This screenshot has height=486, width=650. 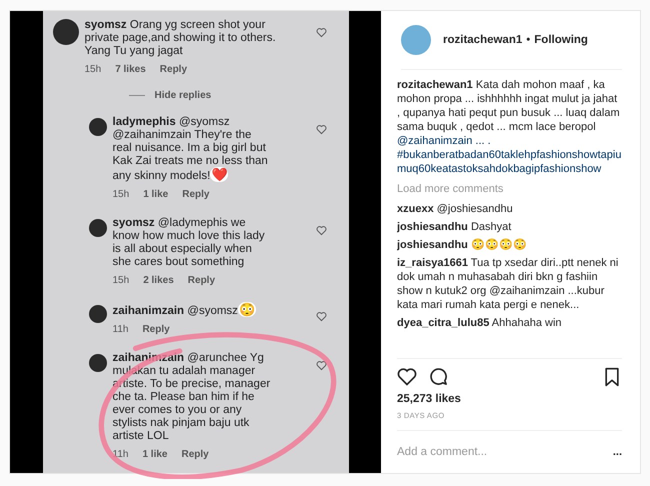 What do you see at coordinates (455, 209) in the screenshot?
I see `comment-text: xzuexx @joshiesandhu` at bounding box center [455, 209].